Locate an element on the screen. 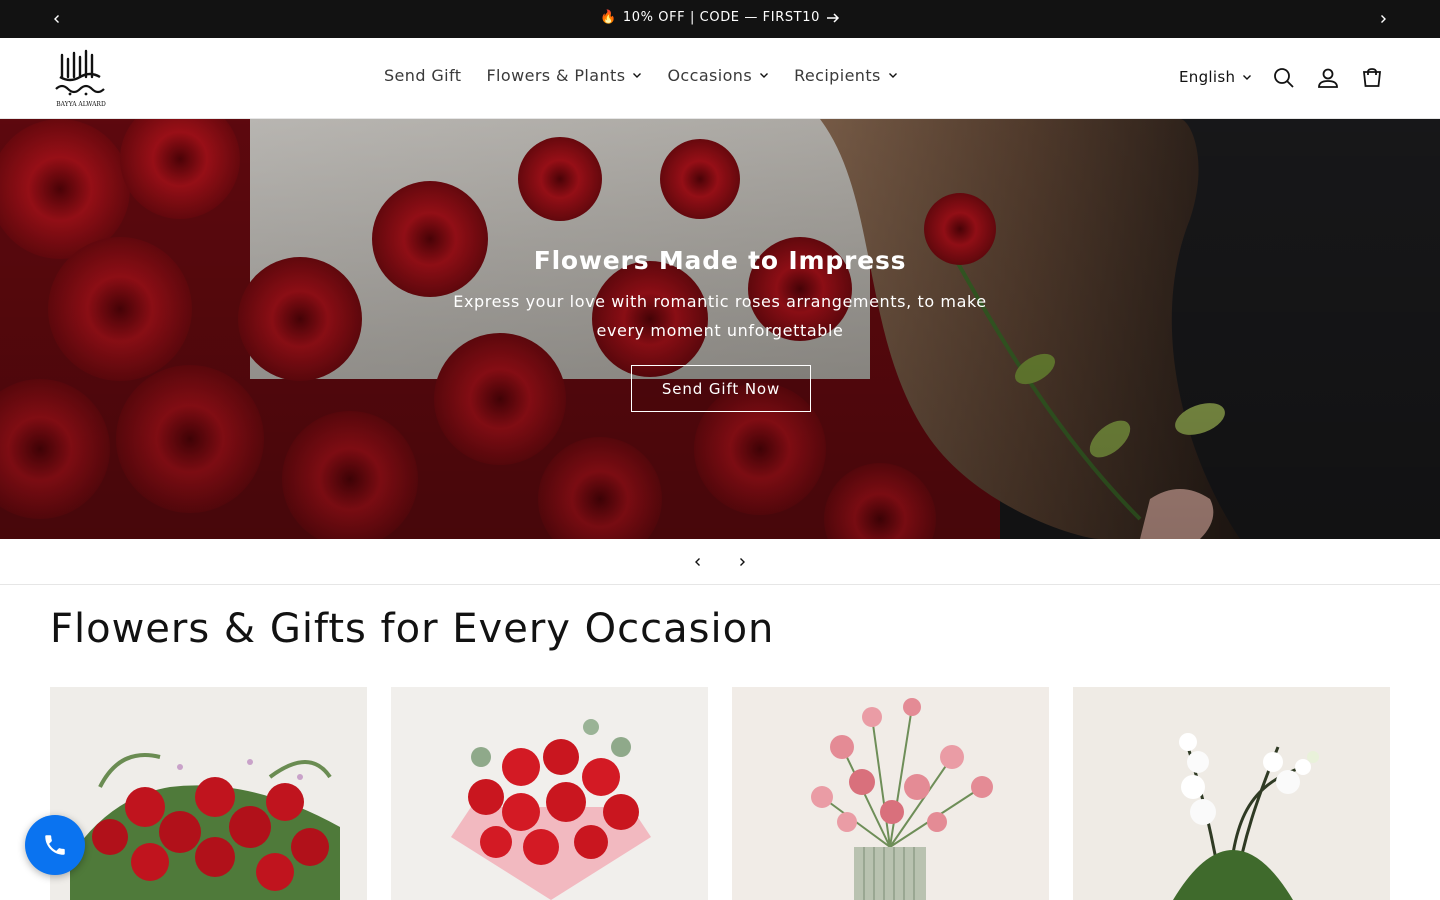  nav-label: Send Gift is located at coordinates (423, 75).